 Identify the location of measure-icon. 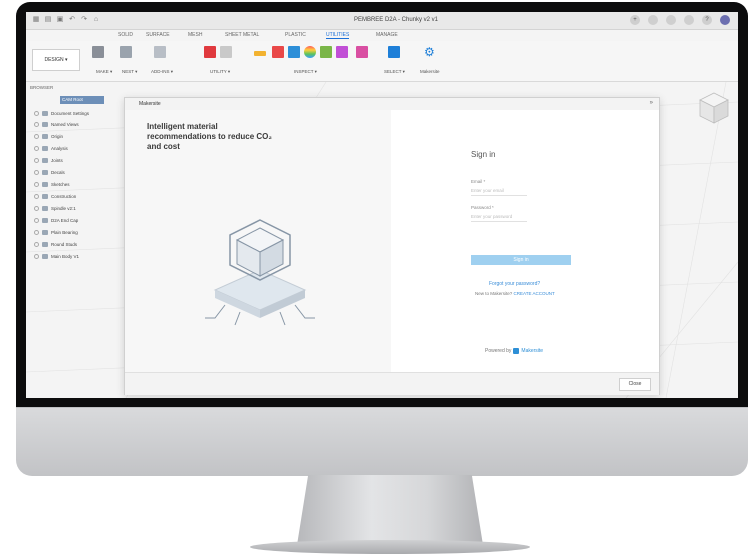
(260, 53).